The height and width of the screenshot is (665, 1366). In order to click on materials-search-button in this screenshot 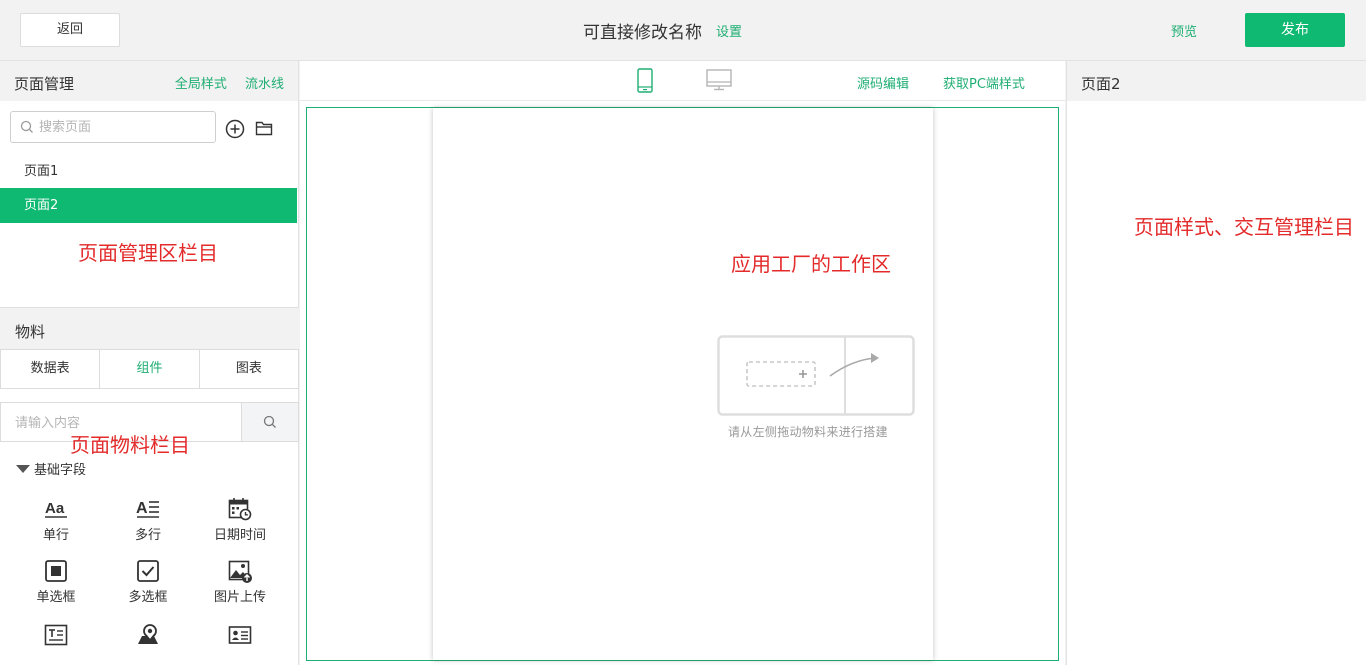, I will do `click(269, 422)`.